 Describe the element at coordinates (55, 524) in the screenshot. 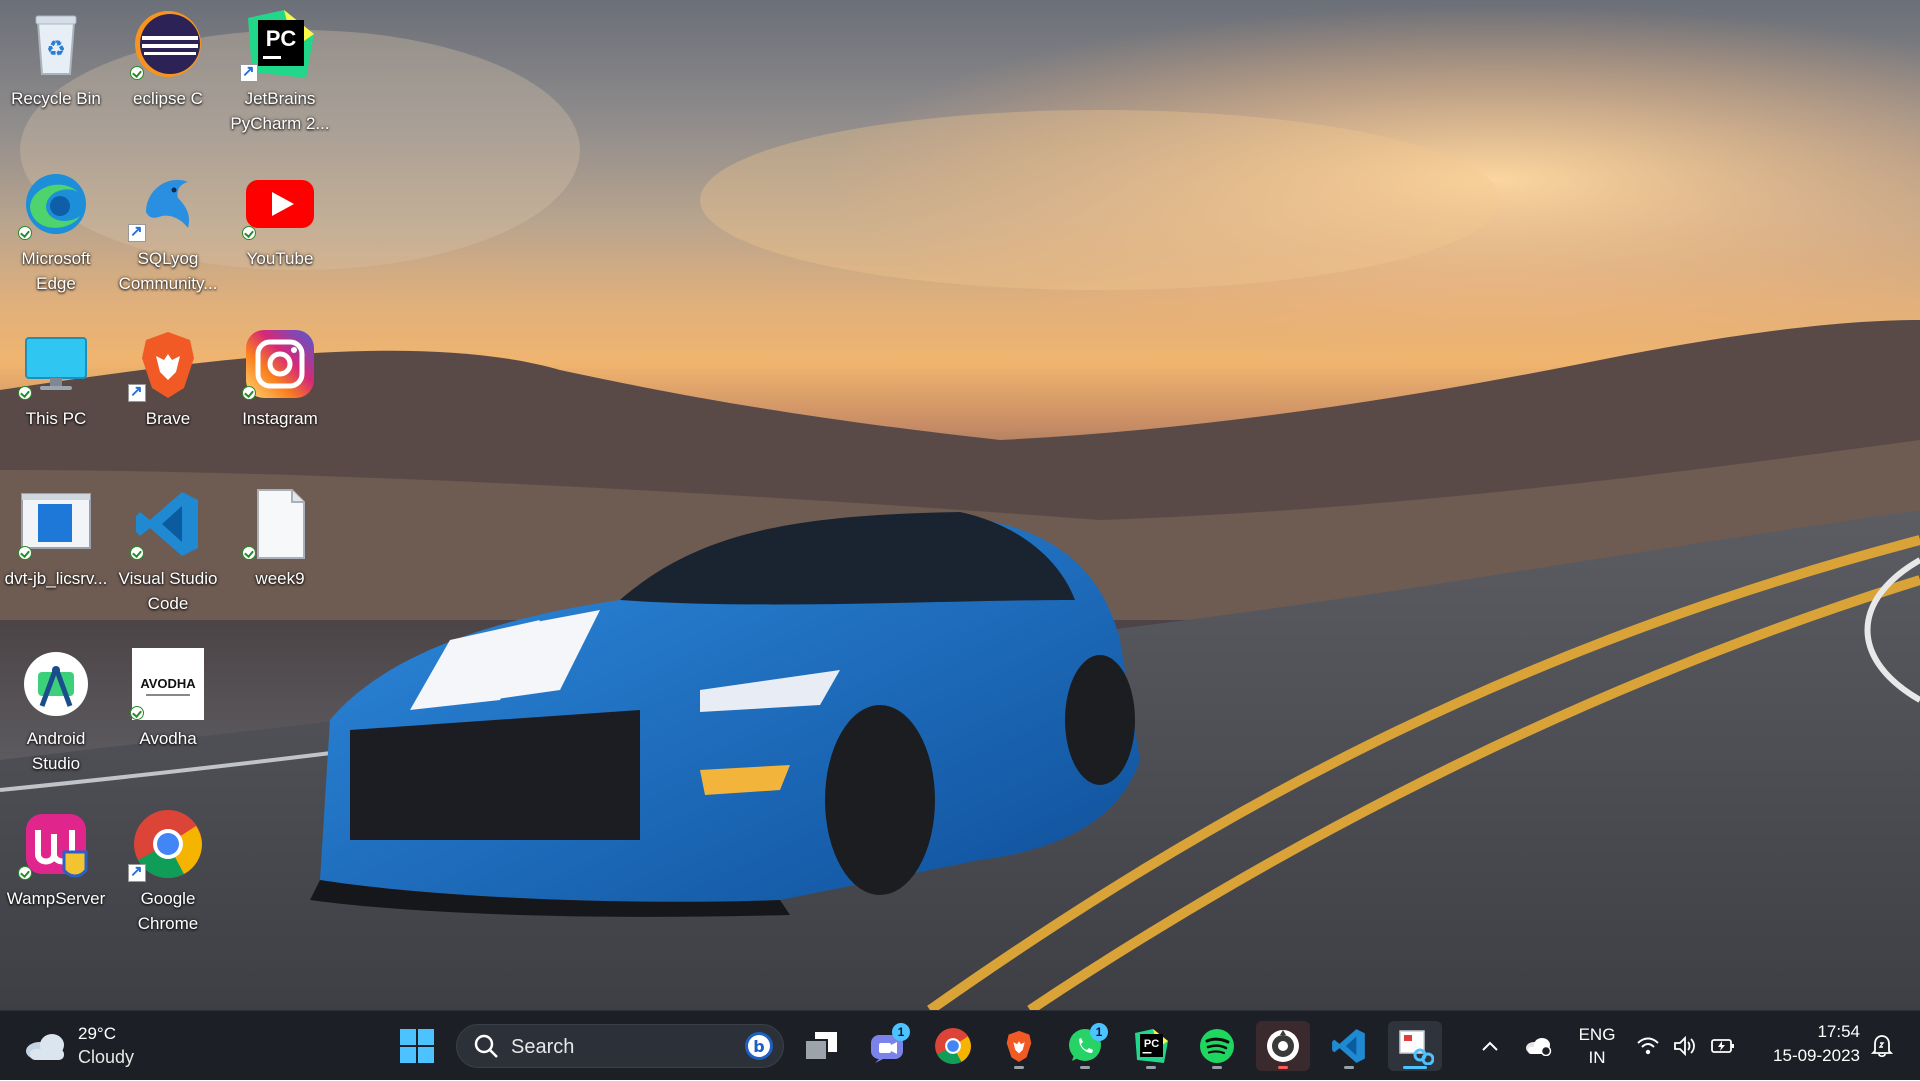

I see `installer-file-icon` at that location.